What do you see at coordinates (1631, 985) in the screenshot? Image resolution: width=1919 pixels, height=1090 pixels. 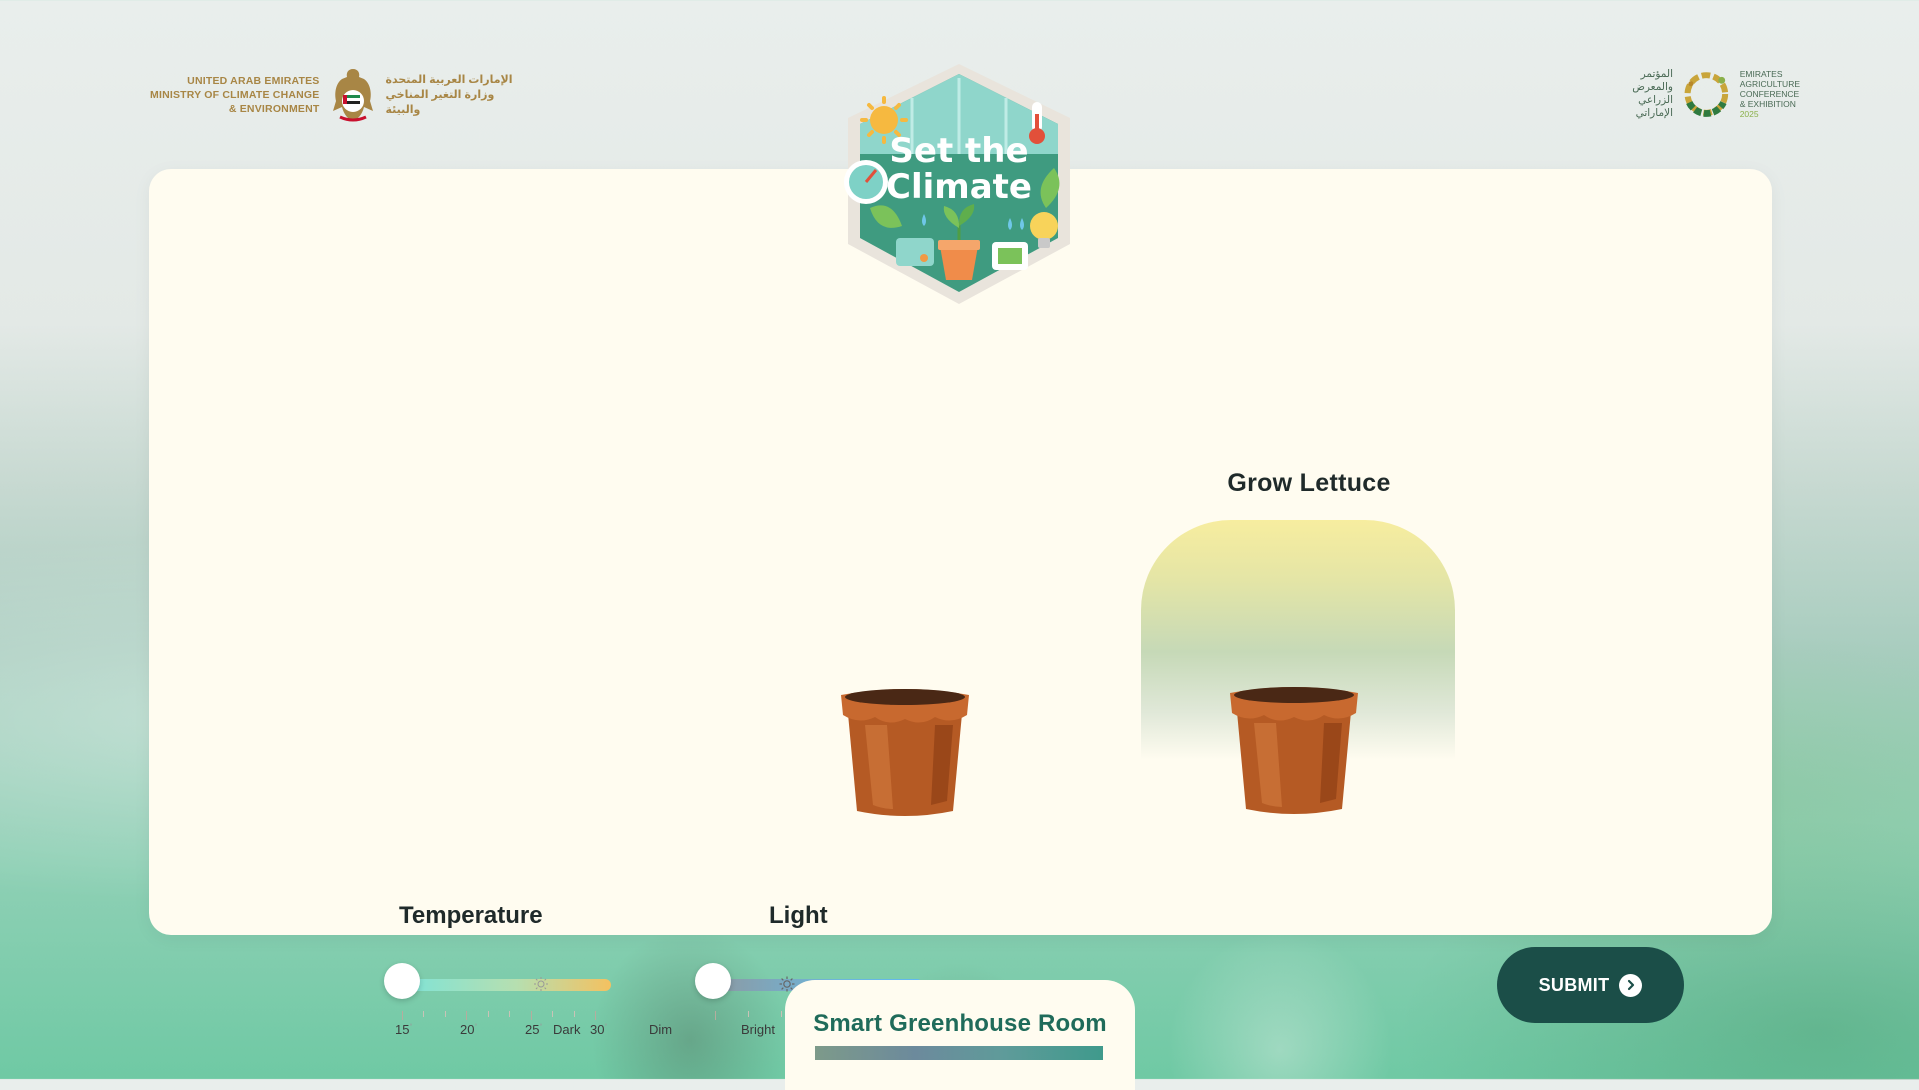 I see `arrow-right-circle-icon` at bounding box center [1631, 985].